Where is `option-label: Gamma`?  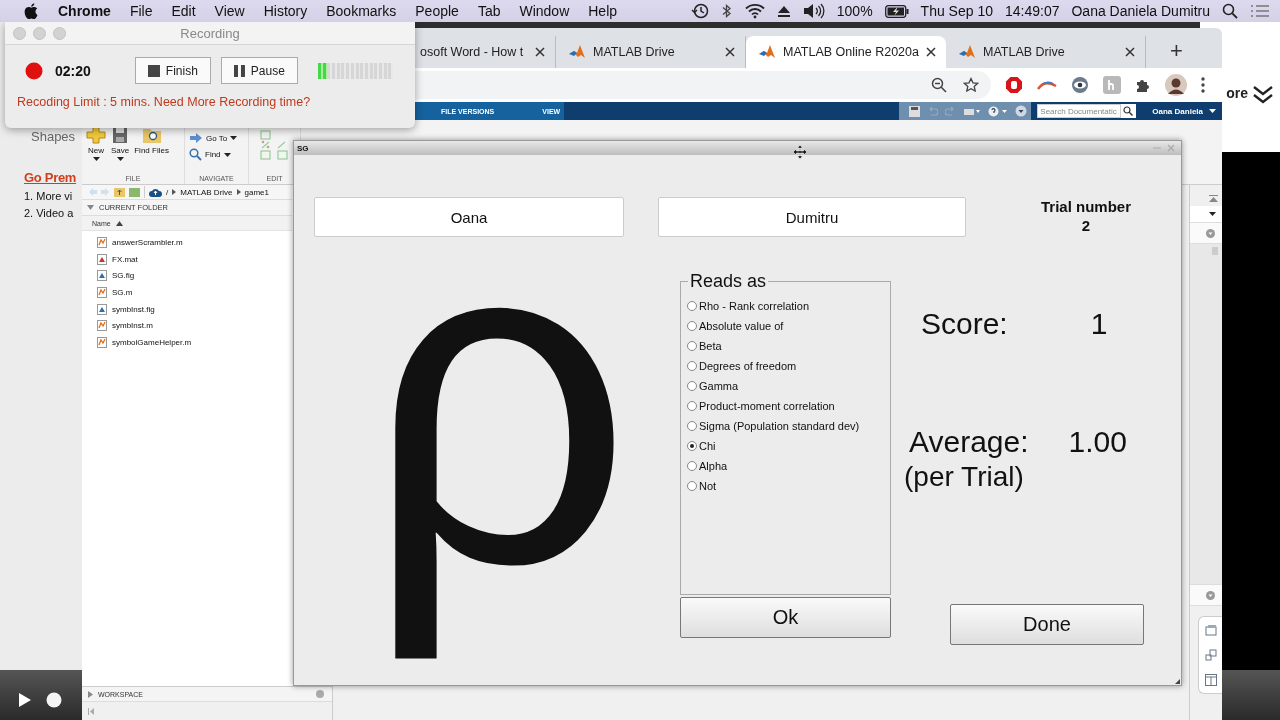
option-label: Gamma is located at coordinates (719, 386).